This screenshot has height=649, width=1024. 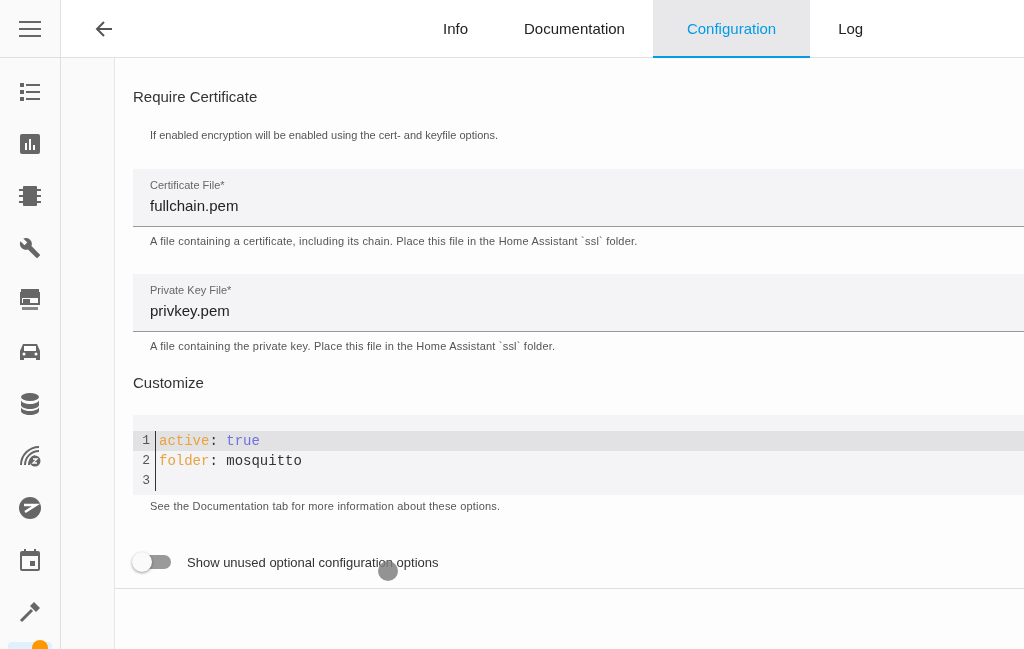 What do you see at coordinates (169, 382) in the screenshot?
I see `section-heading: Customize` at bounding box center [169, 382].